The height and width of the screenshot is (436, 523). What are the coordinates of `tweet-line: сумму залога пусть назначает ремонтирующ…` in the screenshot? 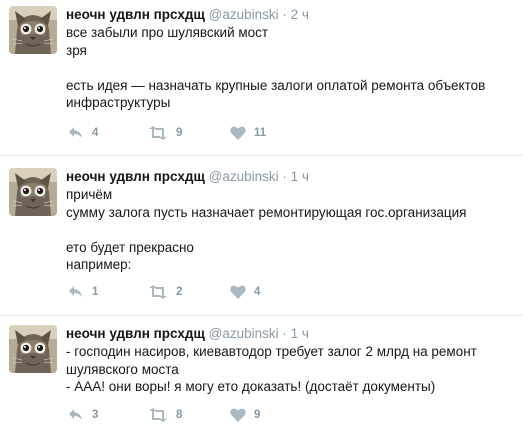 It's located at (266, 212).